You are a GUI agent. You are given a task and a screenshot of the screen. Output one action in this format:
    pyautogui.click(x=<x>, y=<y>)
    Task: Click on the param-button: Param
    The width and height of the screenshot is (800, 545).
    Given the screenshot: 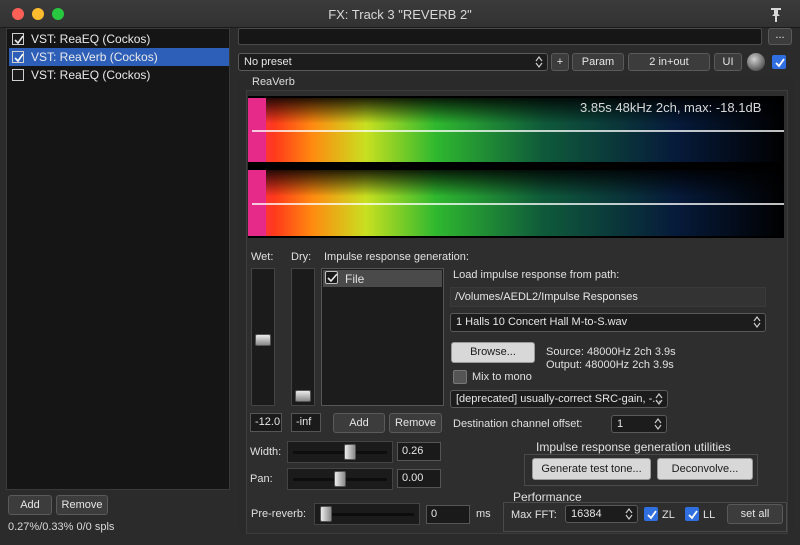 What is the action you would take?
    pyautogui.click(x=598, y=62)
    